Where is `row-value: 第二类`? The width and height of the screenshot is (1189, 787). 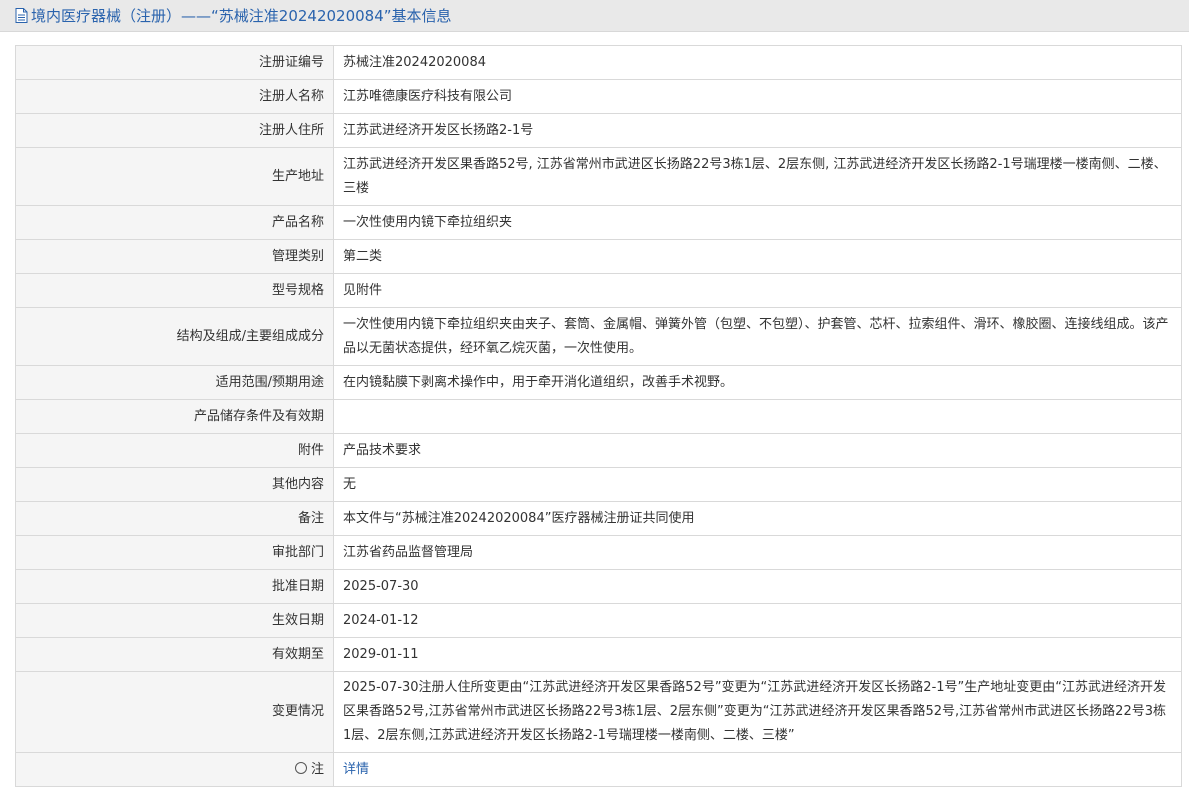
row-value: 第二类 is located at coordinates (757, 256).